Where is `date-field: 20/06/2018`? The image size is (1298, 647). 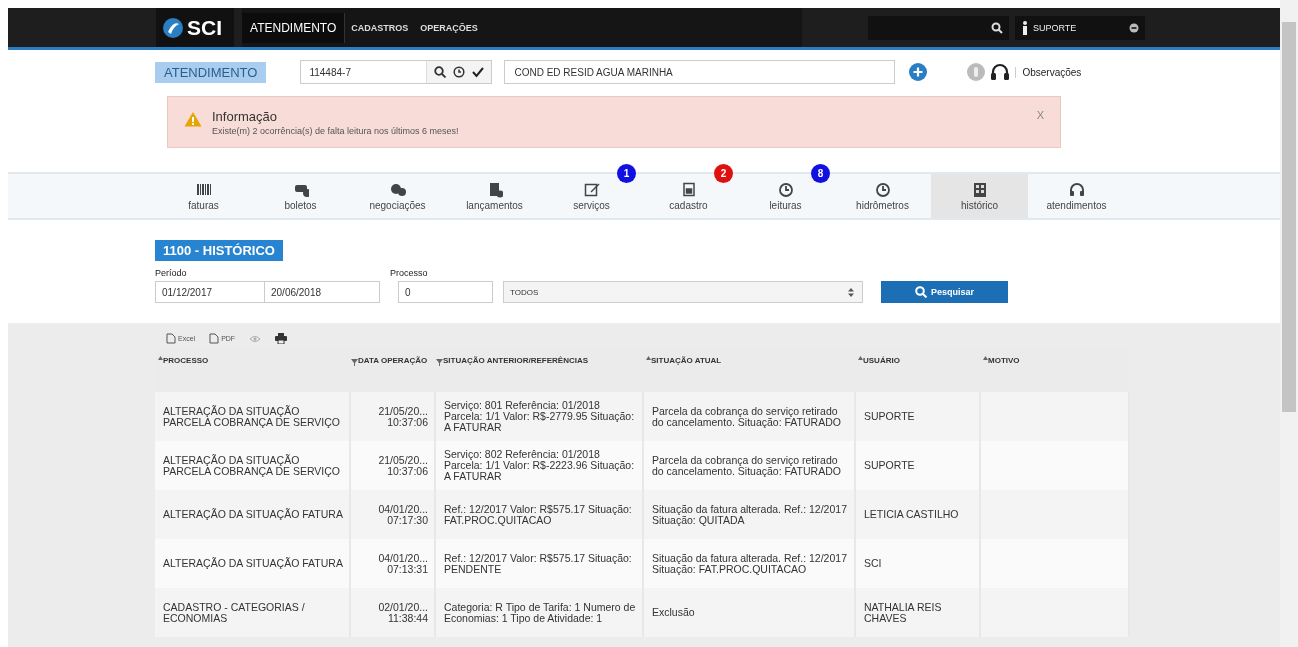 date-field: 20/06/2018 is located at coordinates (322, 292).